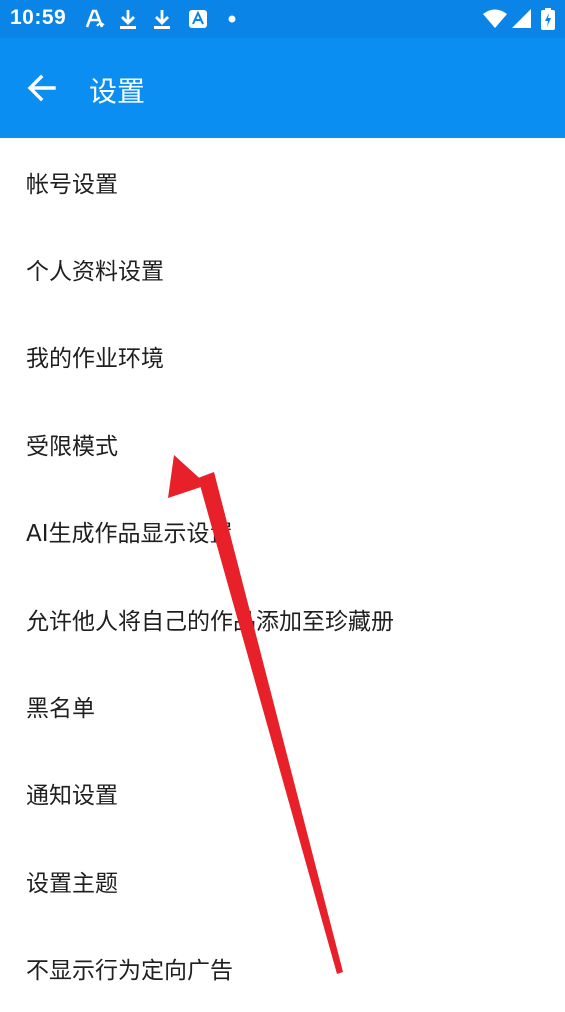 The width and height of the screenshot is (565, 1012). Describe the element at coordinates (282, 793) in the screenshot. I see `settings-item-notifications: 通知设置` at that location.